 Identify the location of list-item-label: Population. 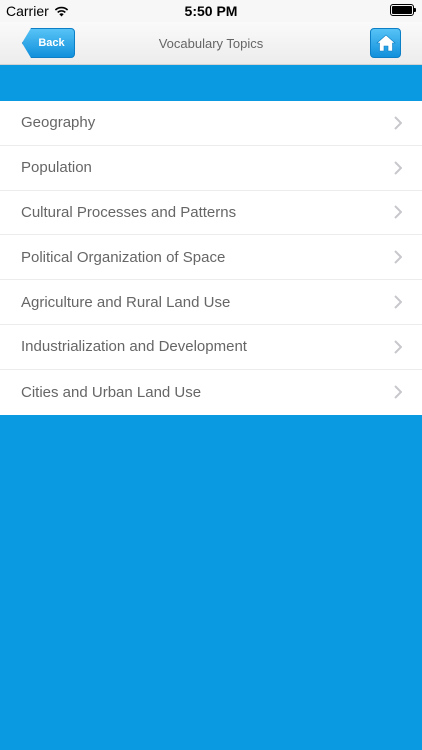
(56, 168).